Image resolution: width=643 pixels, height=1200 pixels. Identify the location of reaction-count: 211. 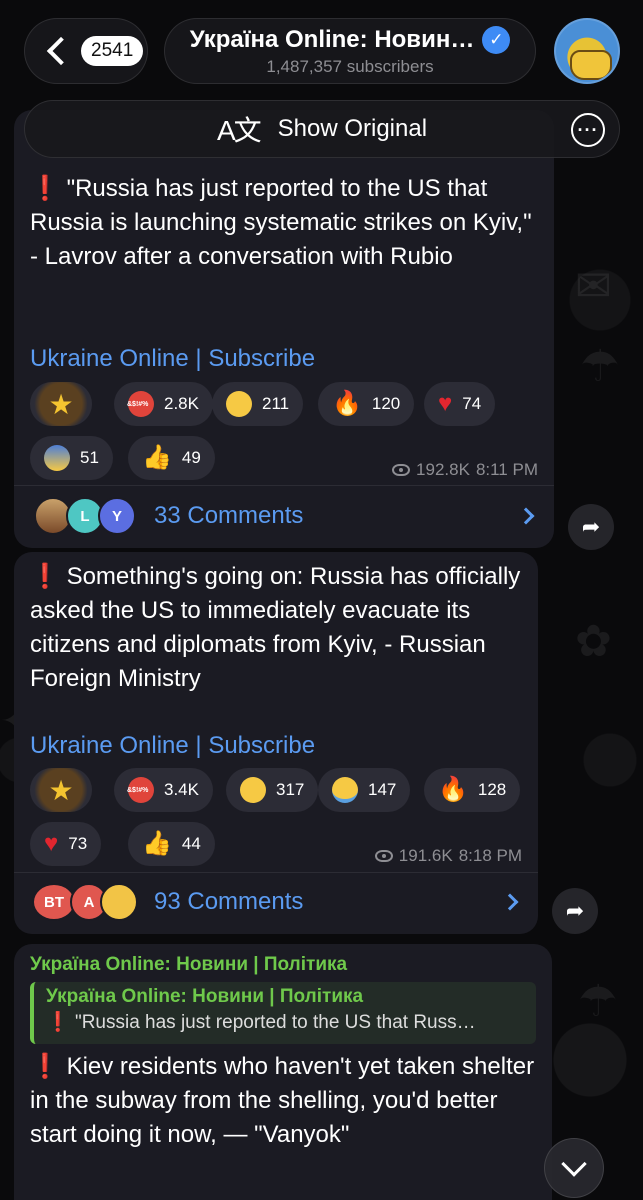
(276, 403).